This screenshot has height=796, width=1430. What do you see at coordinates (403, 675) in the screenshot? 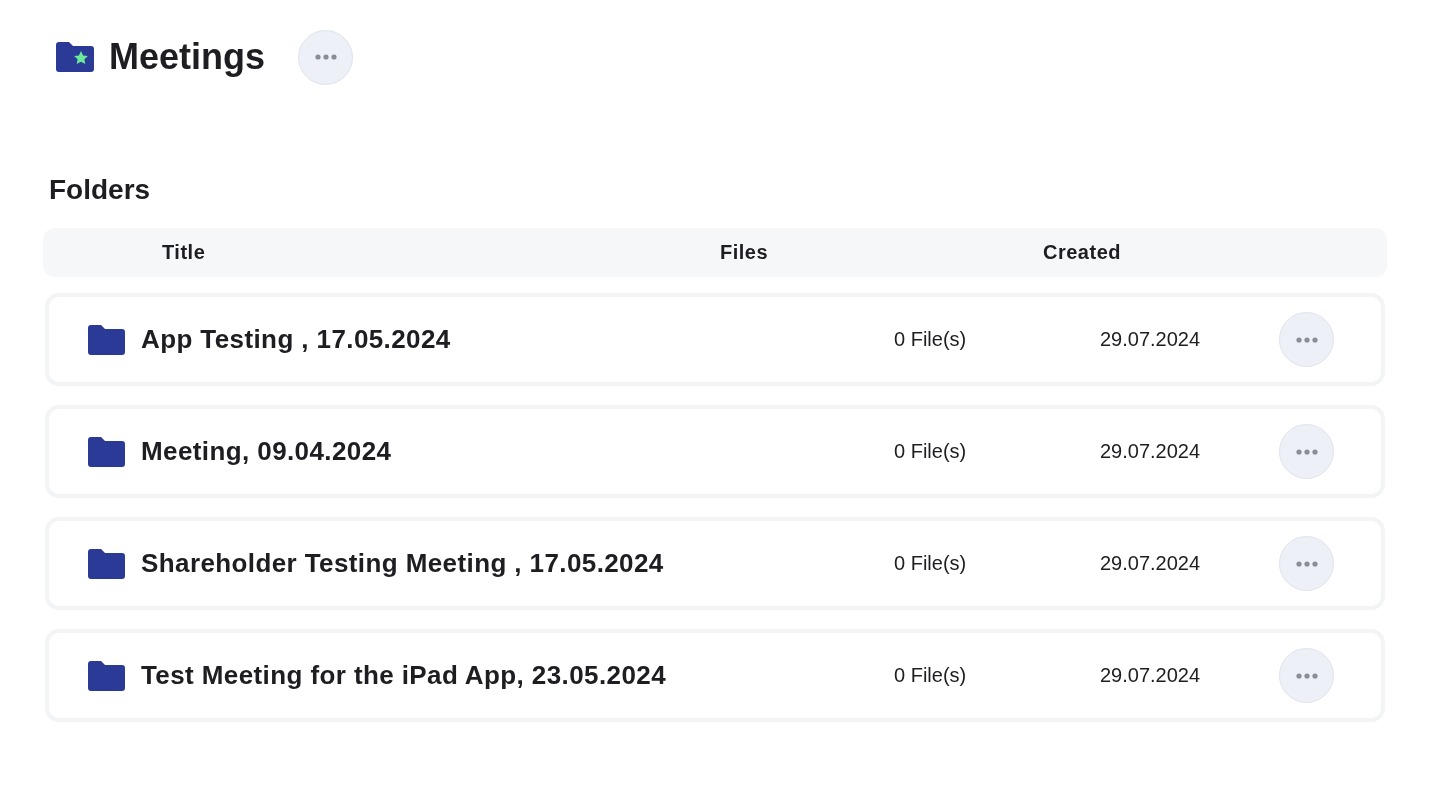
I see `folder-title: Test Meeting for the iPad App, 23.05.2024` at bounding box center [403, 675].